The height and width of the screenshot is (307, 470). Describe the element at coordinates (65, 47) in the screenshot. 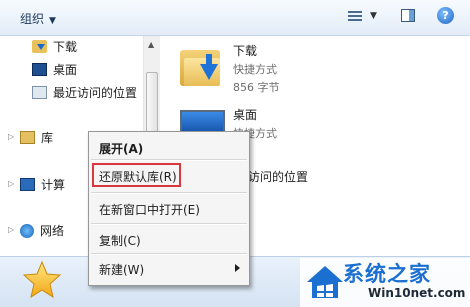

I see `nav-item-label: 下载` at that location.